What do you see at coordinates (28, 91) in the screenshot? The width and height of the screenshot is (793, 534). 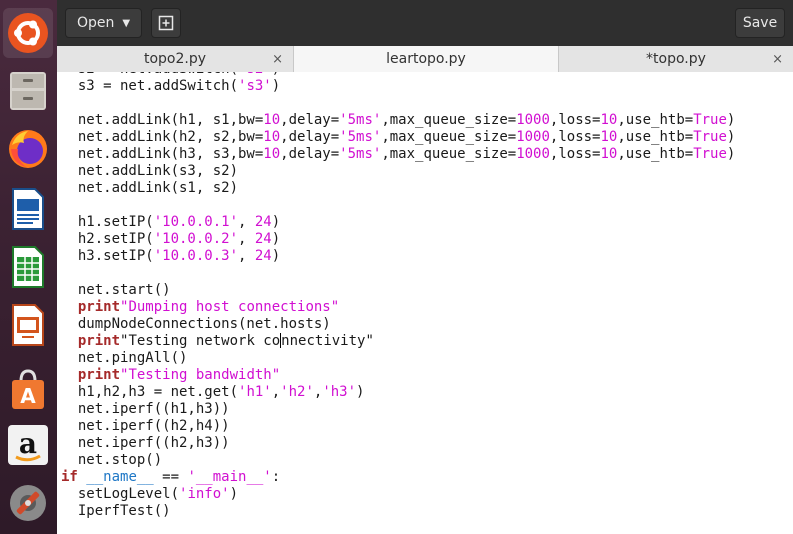 I see `files-icon` at bounding box center [28, 91].